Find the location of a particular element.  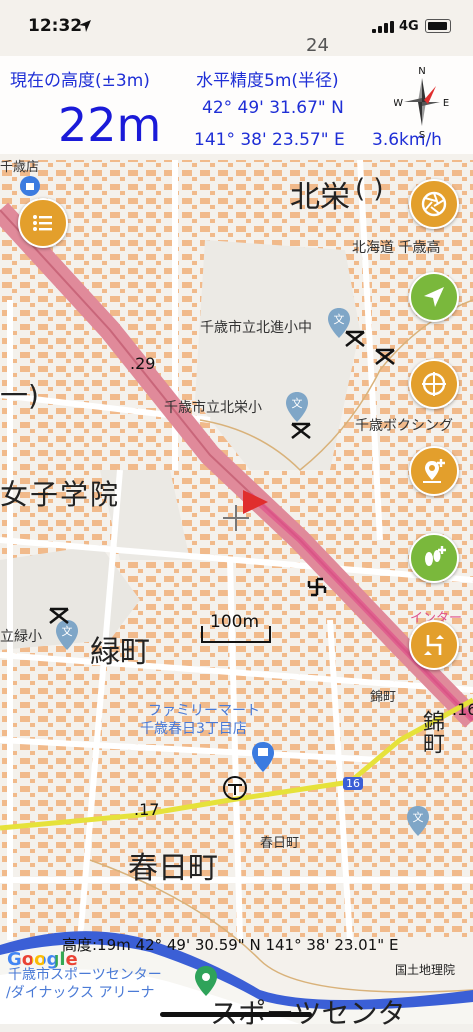

label-paren: 一) is located at coordinates (19, 395).